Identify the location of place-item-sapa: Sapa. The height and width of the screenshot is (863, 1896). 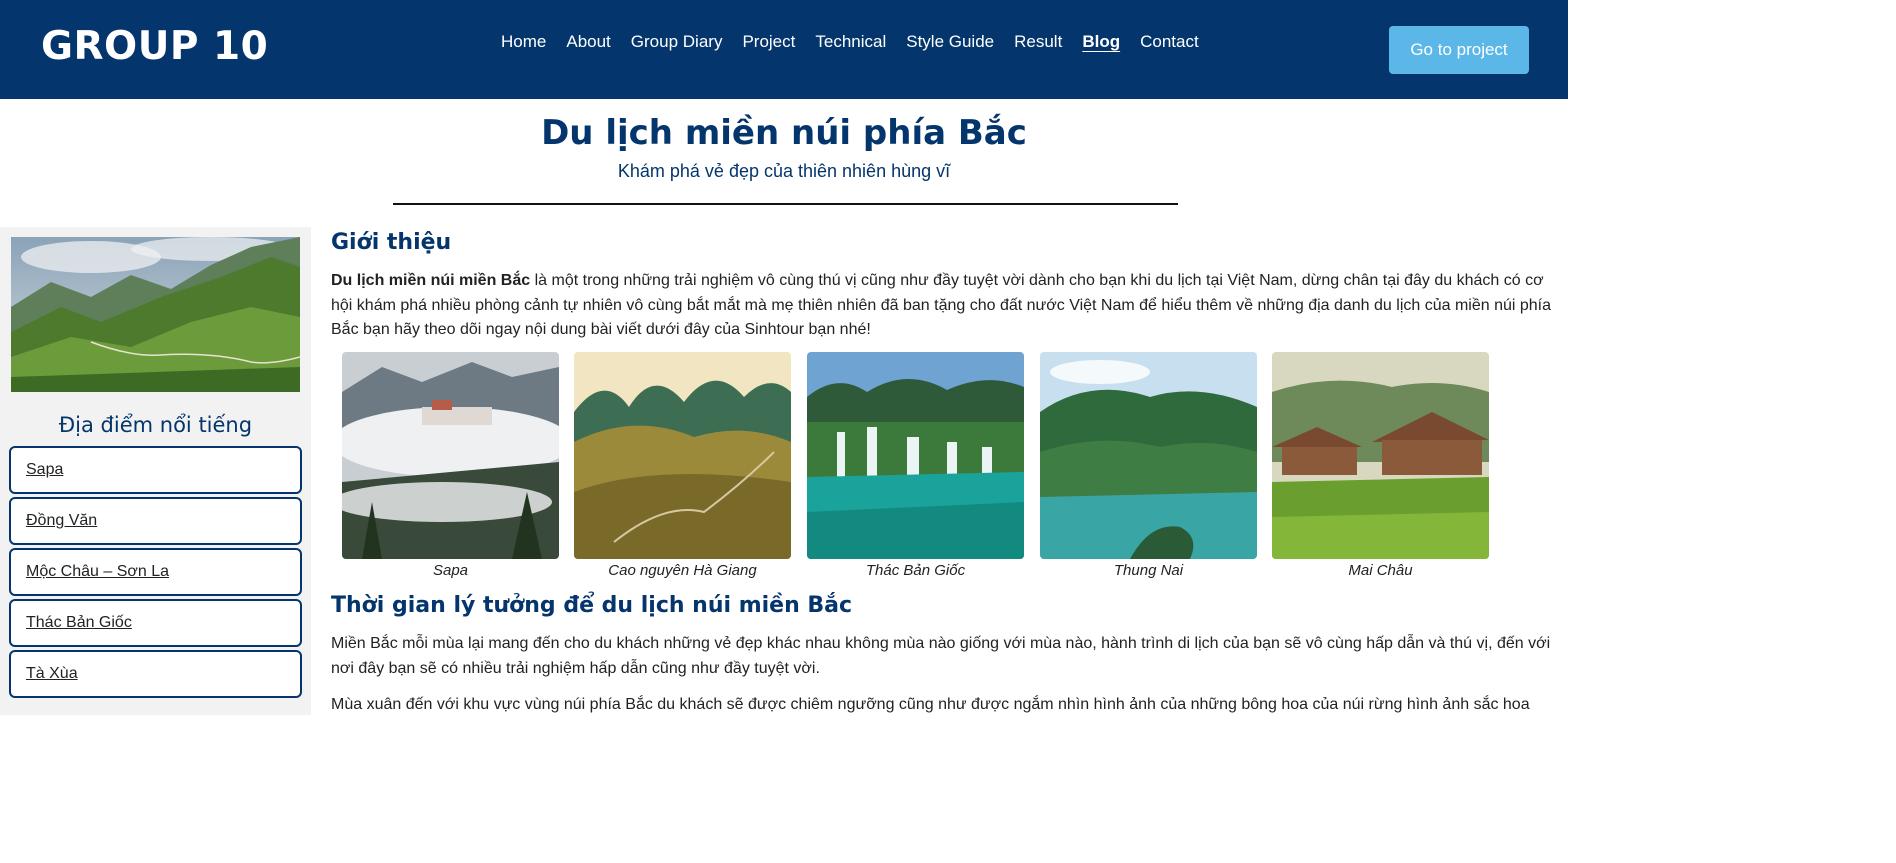
(155, 470).